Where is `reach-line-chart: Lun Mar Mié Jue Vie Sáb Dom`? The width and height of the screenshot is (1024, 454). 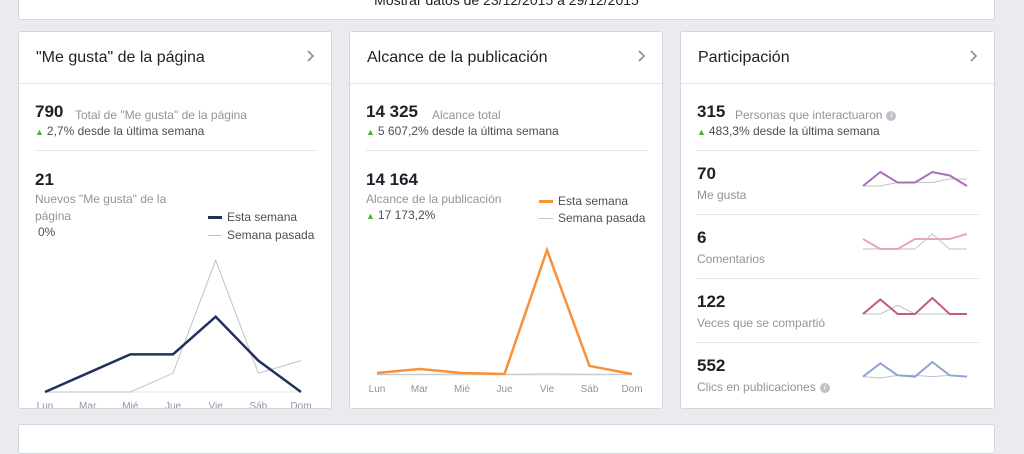 reach-line-chart: Lun Mar Mié Jue Vie Sáb Dom is located at coordinates (506, 320).